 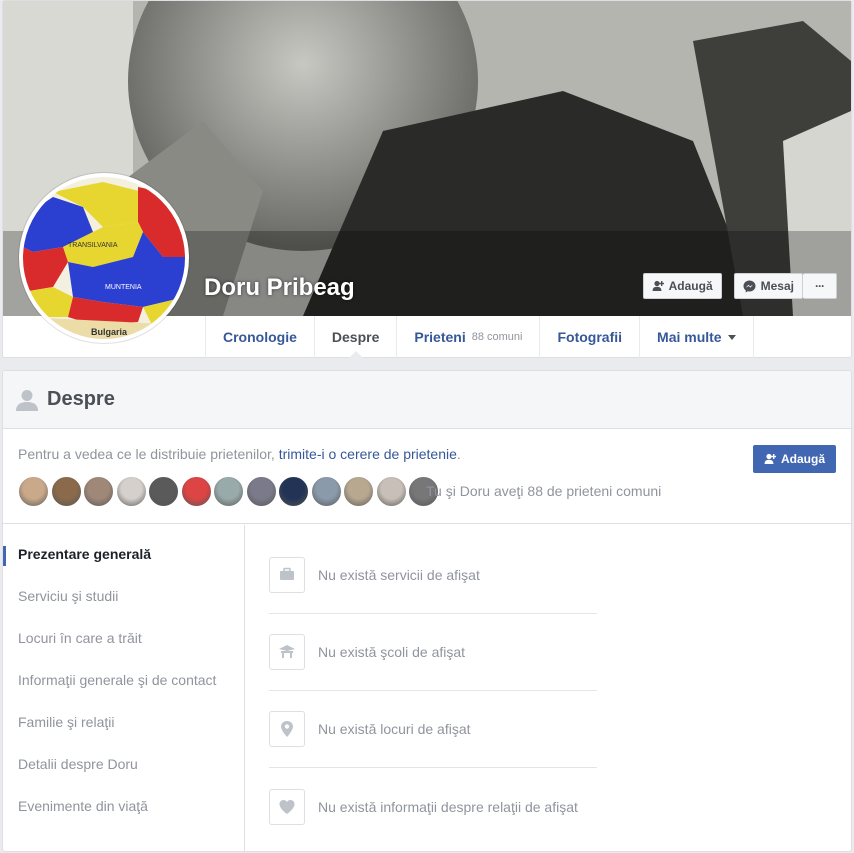 What do you see at coordinates (123, 638) in the screenshot?
I see `about-nav-item: Locuri în care a trăit` at bounding box center [123, 638].